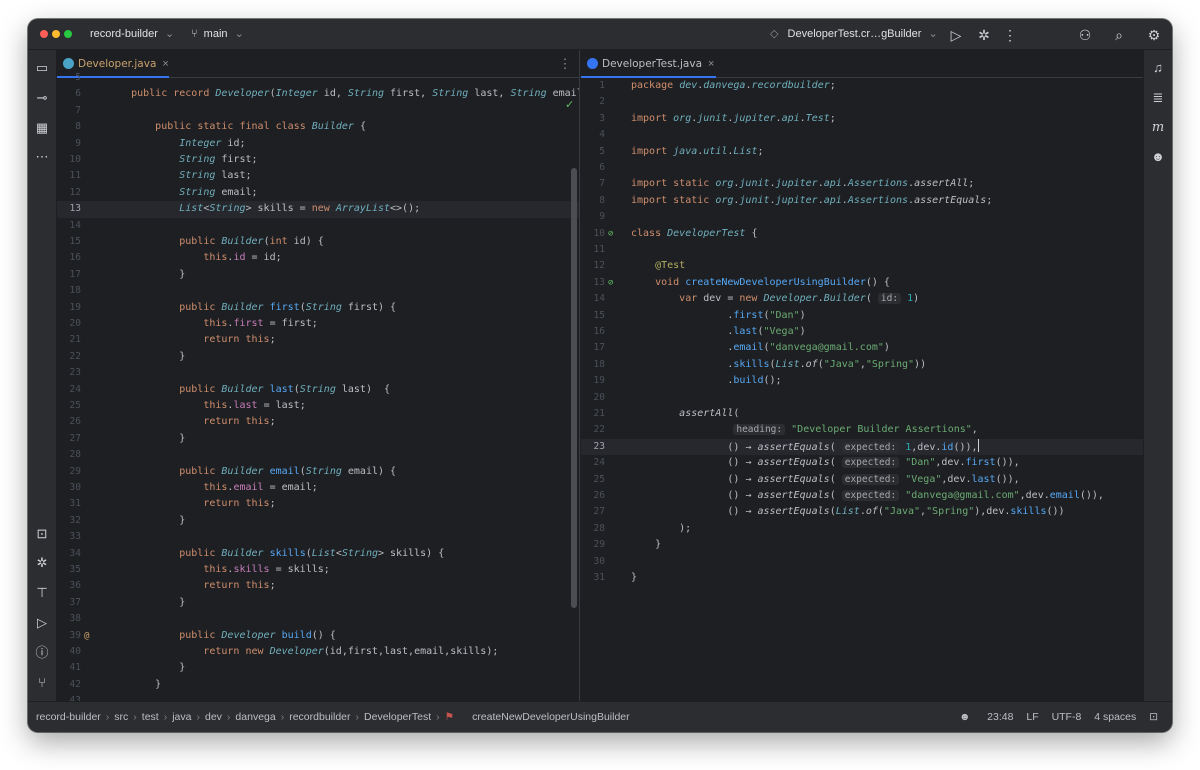 The width and height of the screenshot is (1200, 770). What do you see at coordinates (318, 357) in the screenshot?
I see `code-line: 22 }` at bounding box center [318, 357].